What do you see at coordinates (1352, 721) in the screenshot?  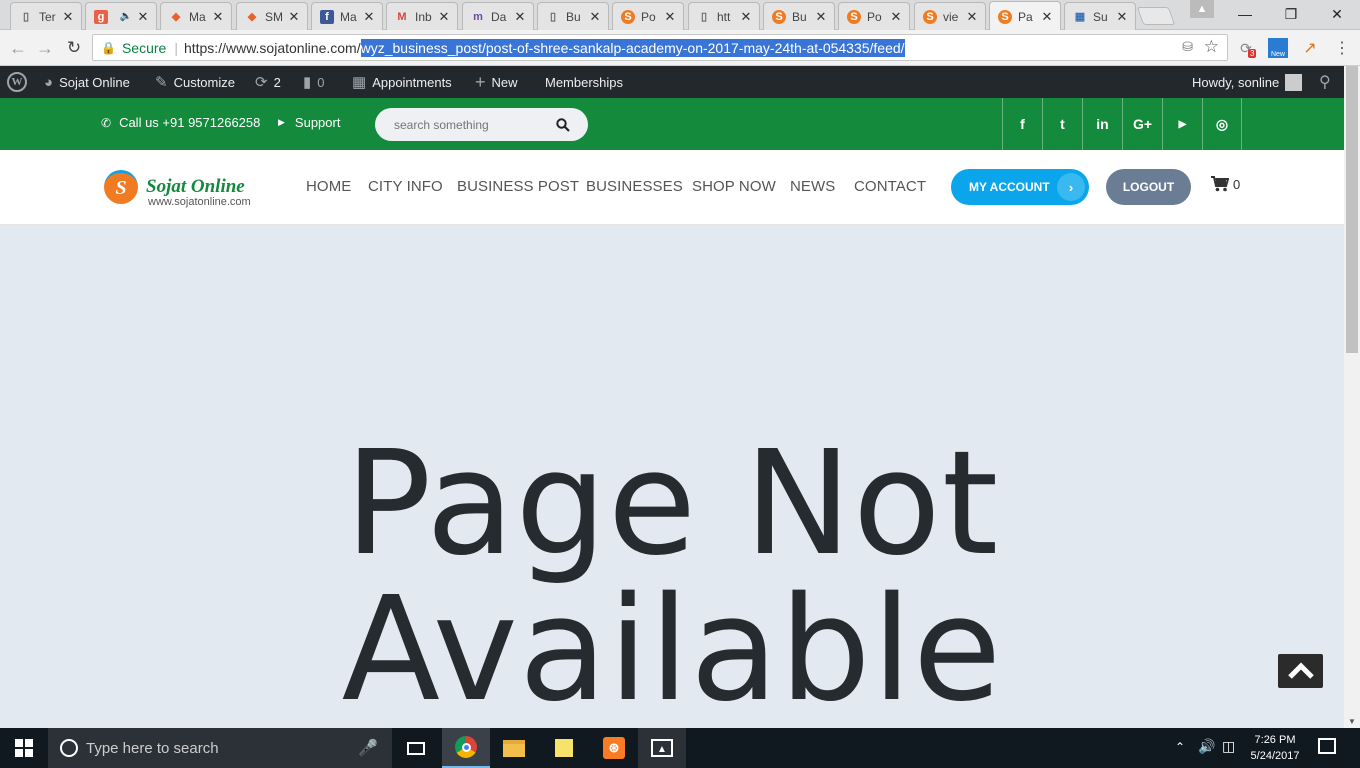 I see `scroll-down-arrow-icon: ▼` at bounding box center [1352, 721].